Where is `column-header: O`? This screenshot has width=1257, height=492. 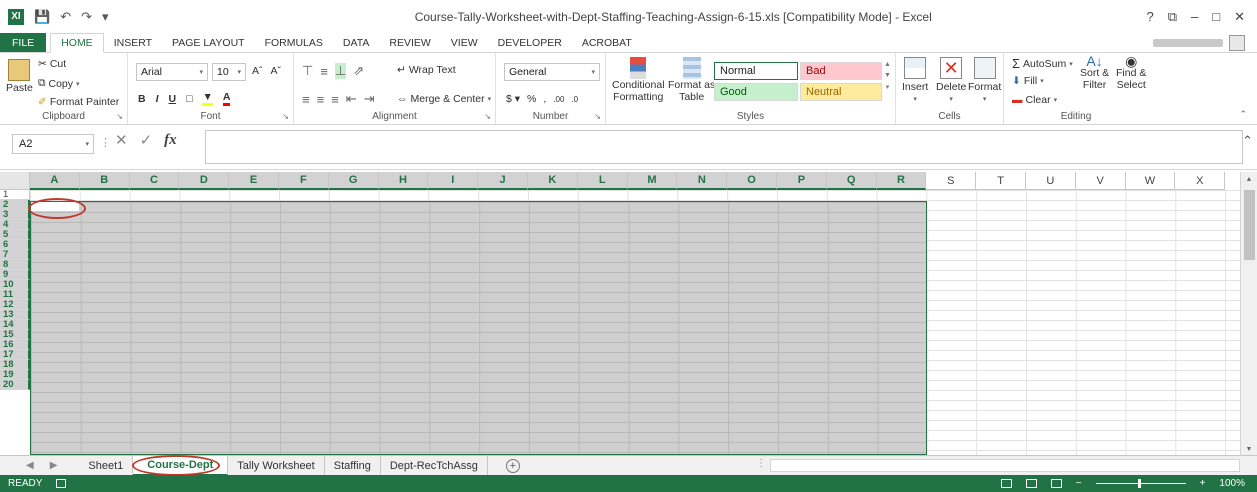 column-header: O is located at coordinates (752, 181).